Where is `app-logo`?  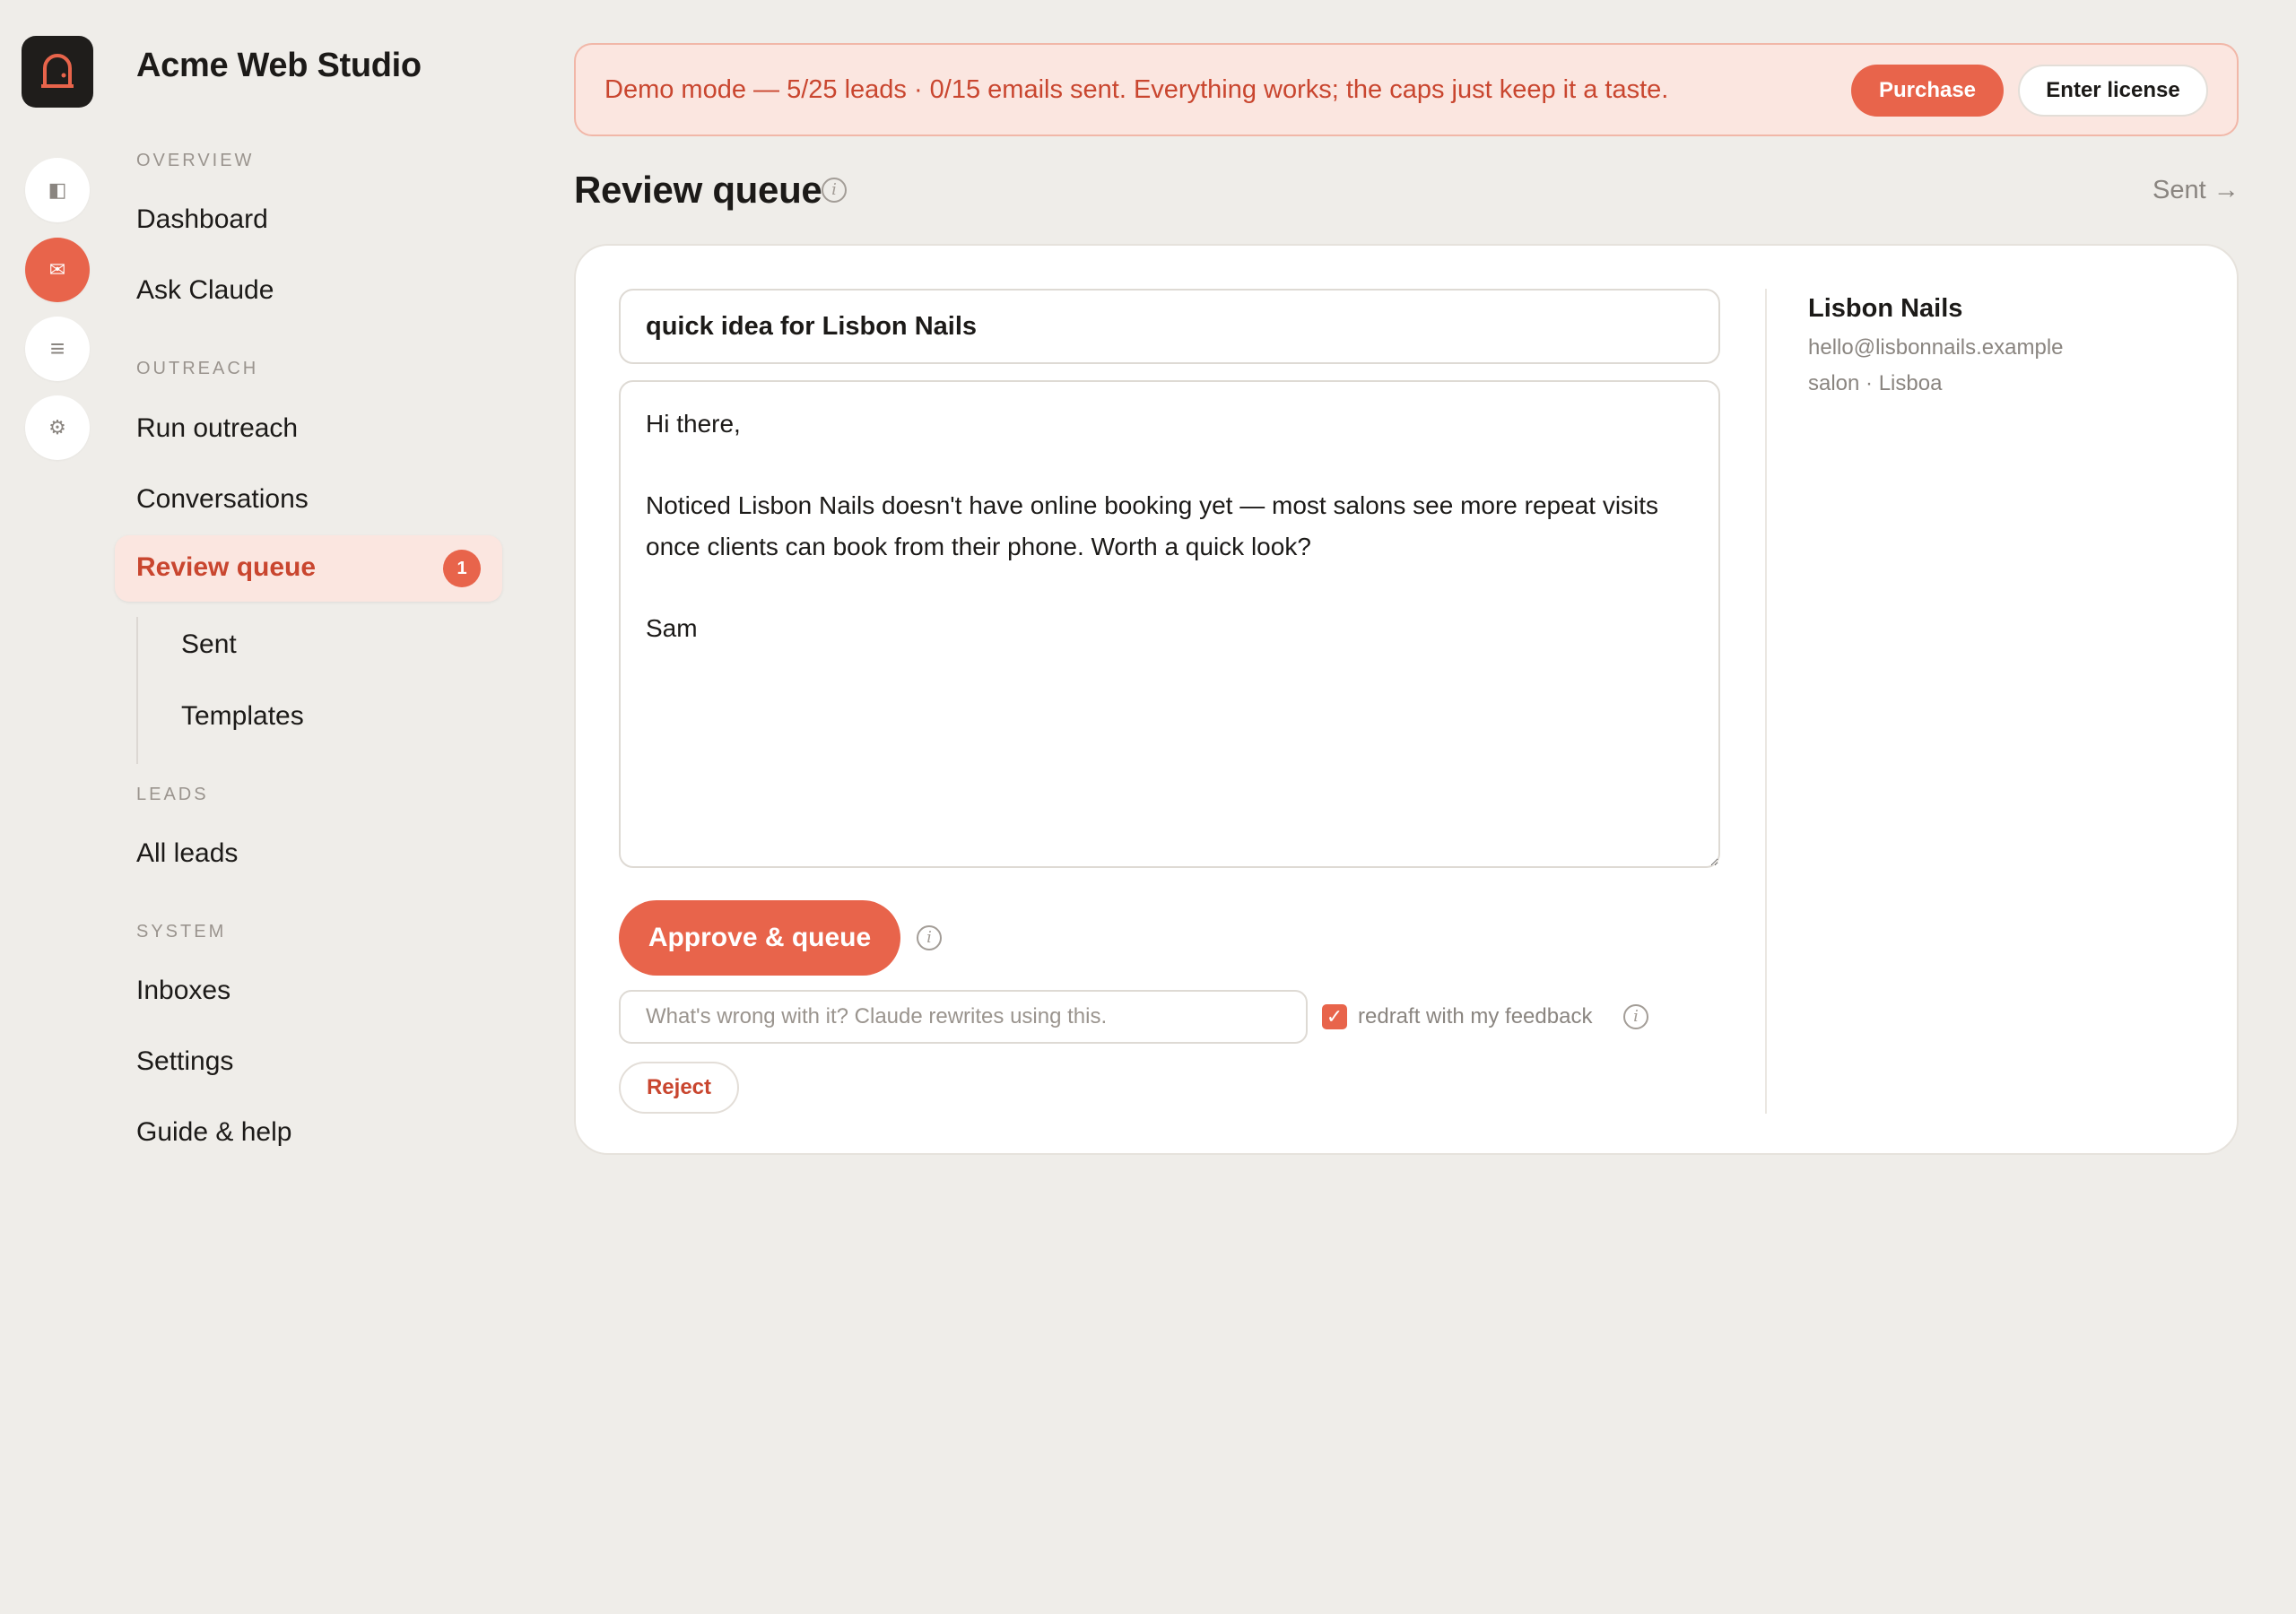 app-logo is located at coordinates (57, 72).